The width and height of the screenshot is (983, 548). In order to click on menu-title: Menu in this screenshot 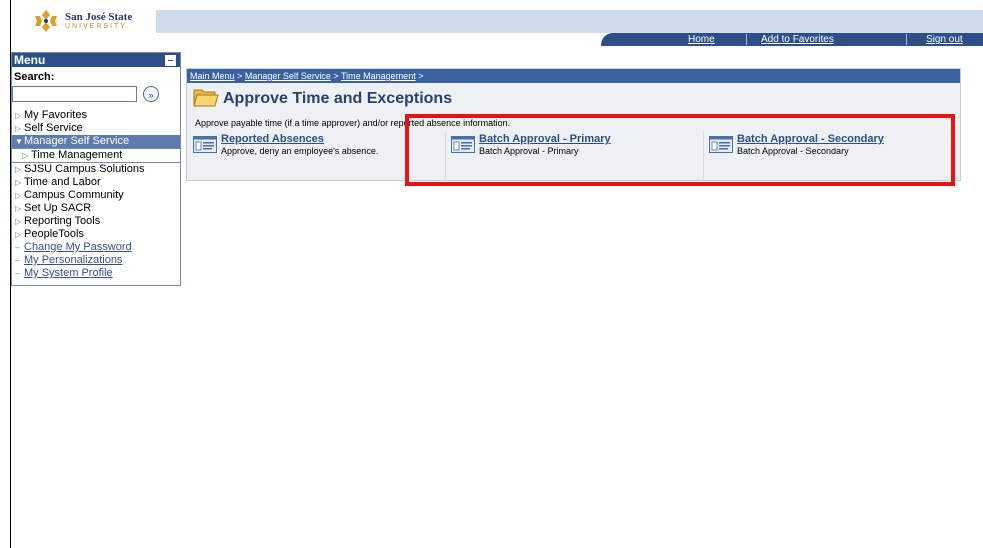, I will do `click(30, 60)`.